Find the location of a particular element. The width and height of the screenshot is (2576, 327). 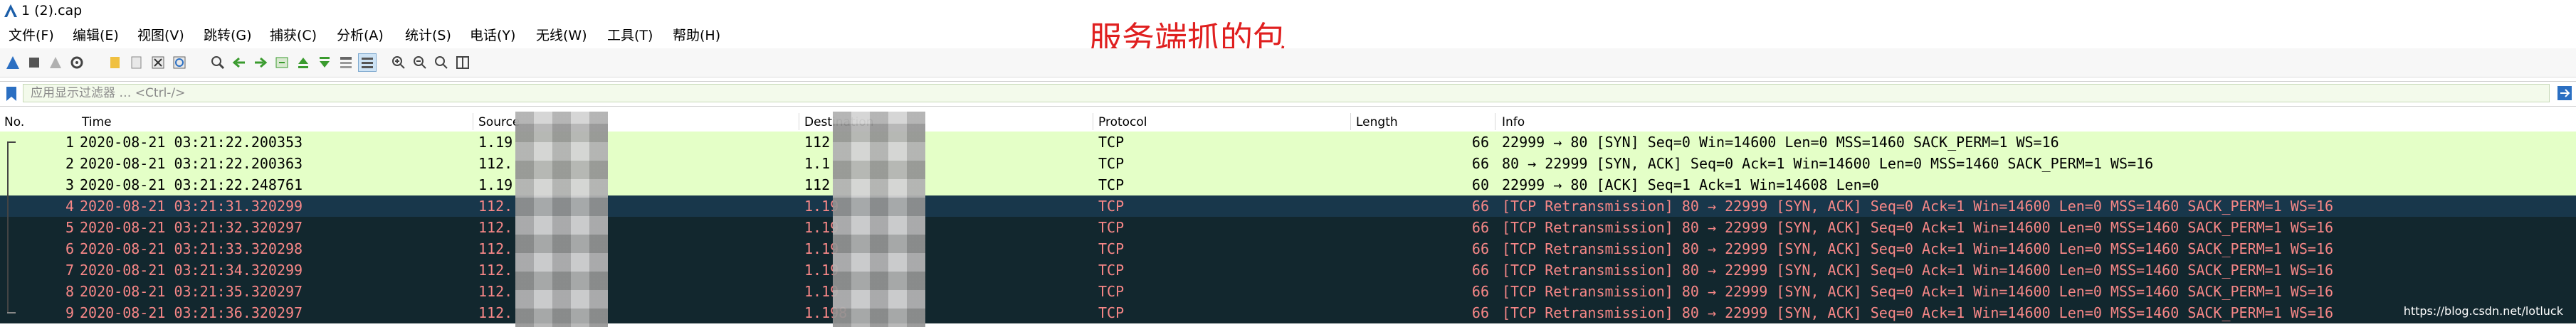

open-file-icon is located at coordinates (116, 62).